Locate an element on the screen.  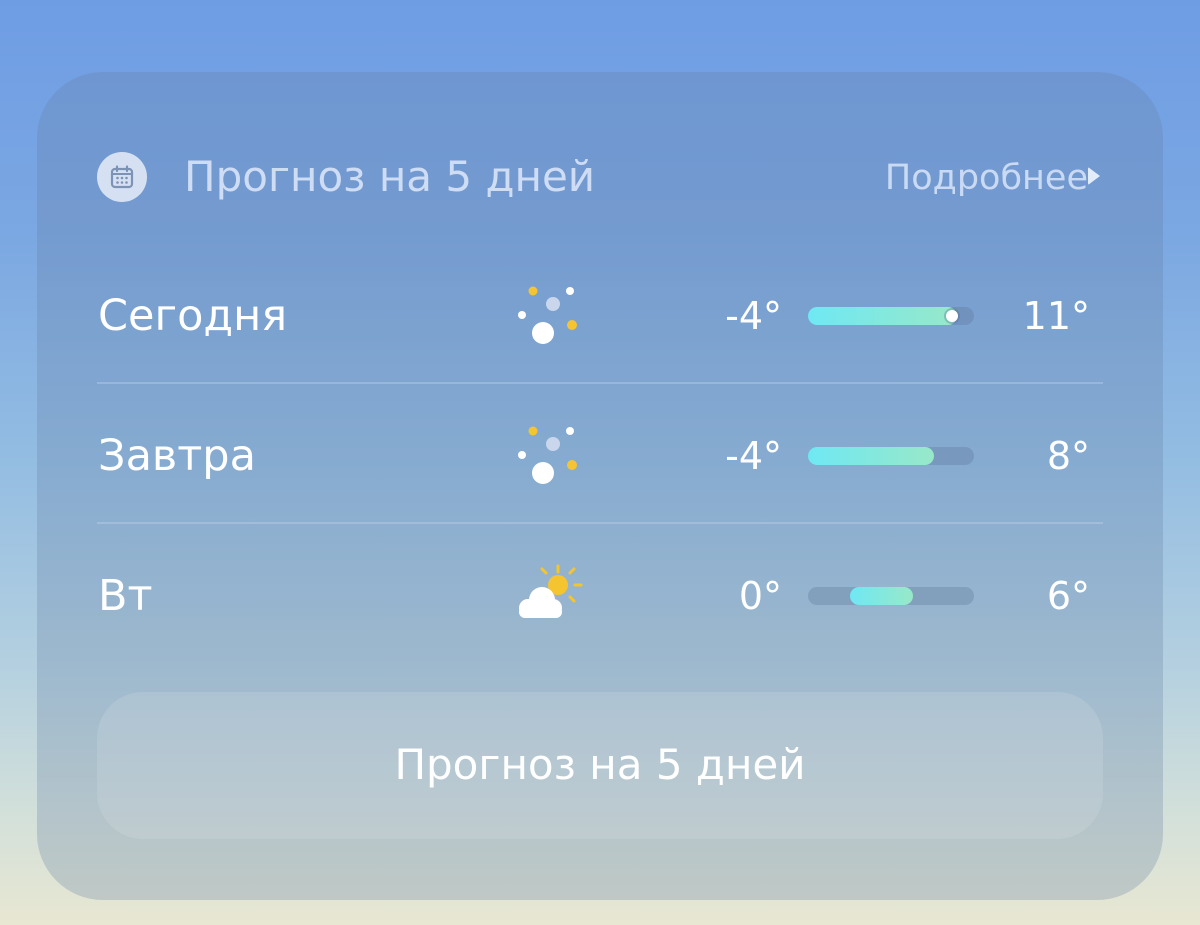
forecast-row-today: Сегодня -4° 11° is located at coordinates (600, 316).